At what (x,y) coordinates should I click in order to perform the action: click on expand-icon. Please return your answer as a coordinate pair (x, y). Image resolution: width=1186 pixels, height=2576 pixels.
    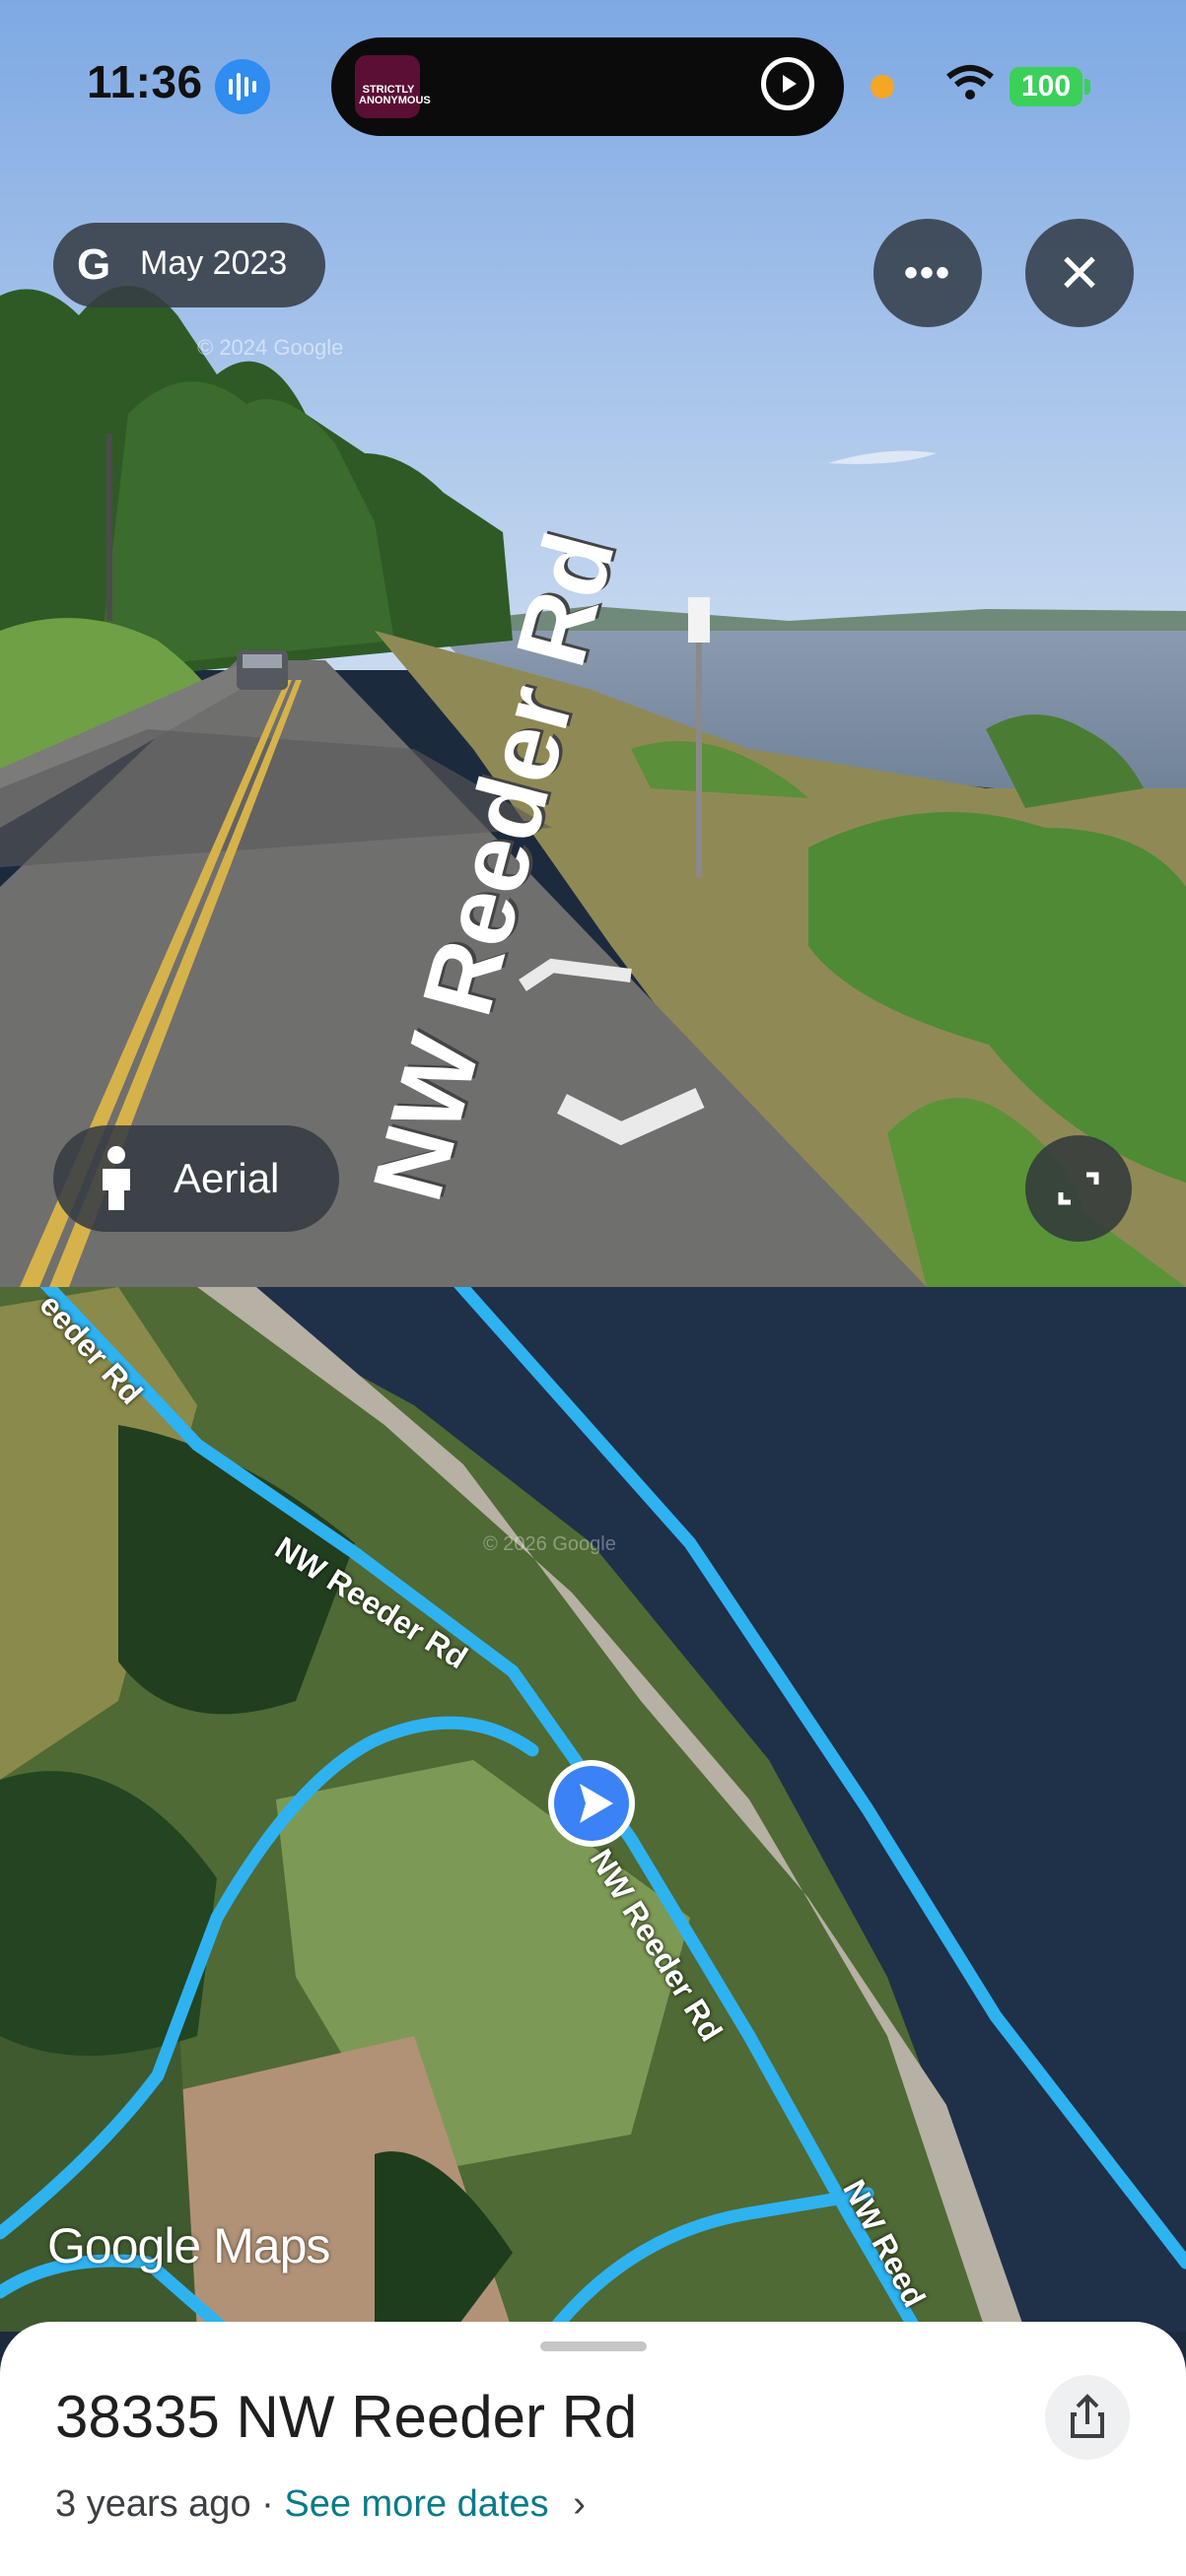
    Looking at the image, I should click on (1078, 1188).